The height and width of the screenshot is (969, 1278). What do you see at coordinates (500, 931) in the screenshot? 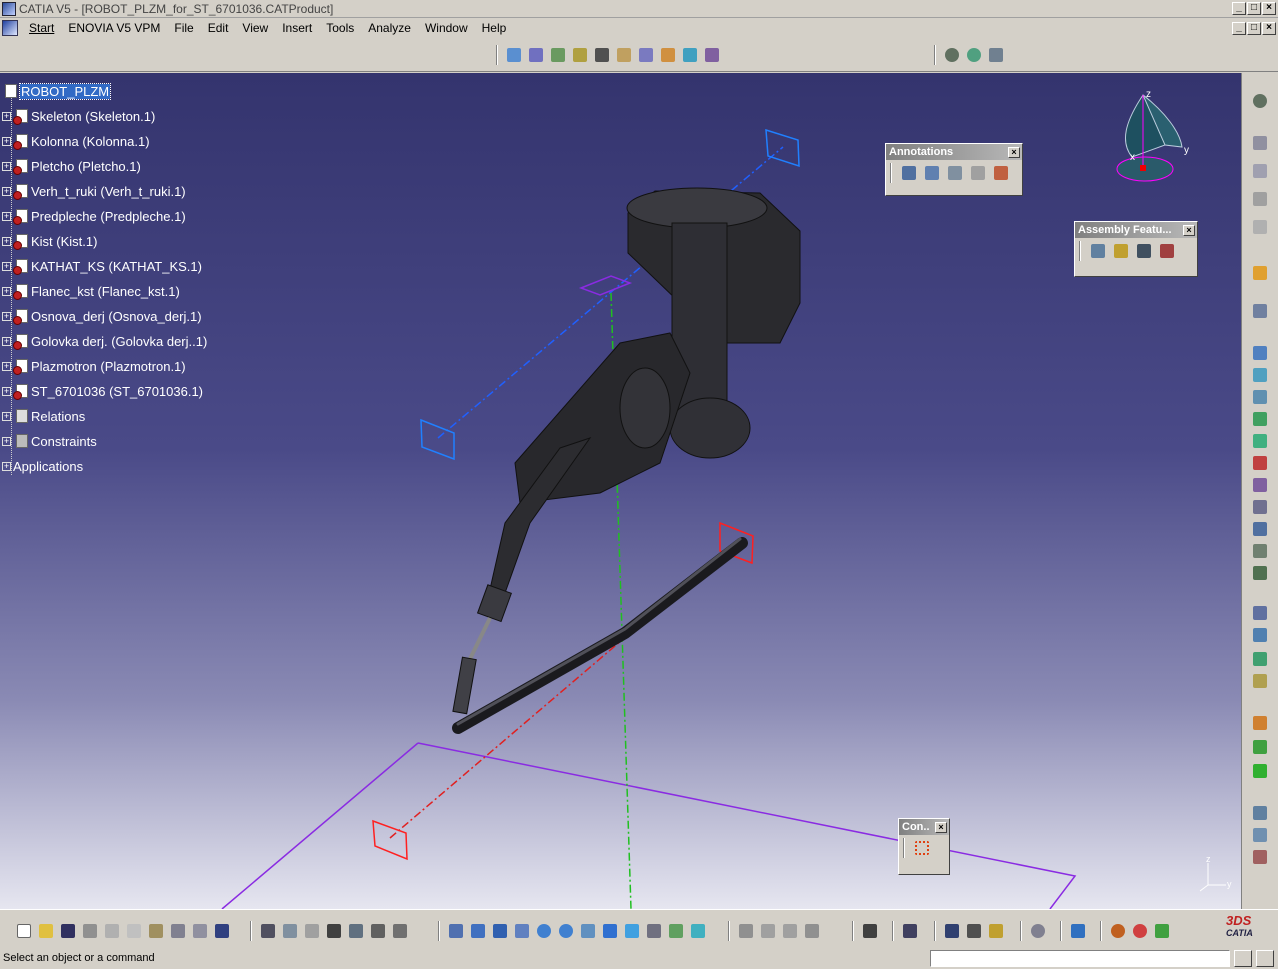
I see `pan-icon` at bounding box center [500, 931].